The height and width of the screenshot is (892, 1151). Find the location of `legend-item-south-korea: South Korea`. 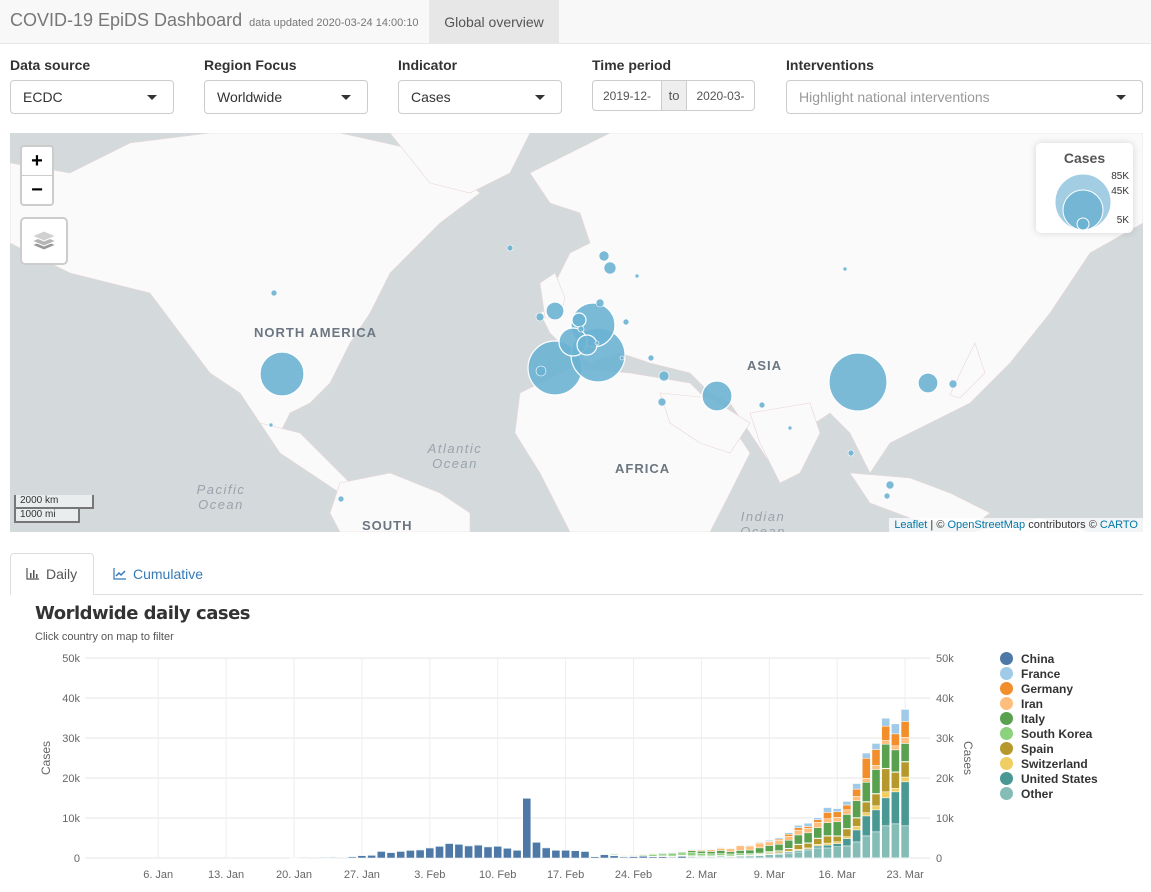

legend-item-south-korea: South Korea is located at coordinates (1049, 733).